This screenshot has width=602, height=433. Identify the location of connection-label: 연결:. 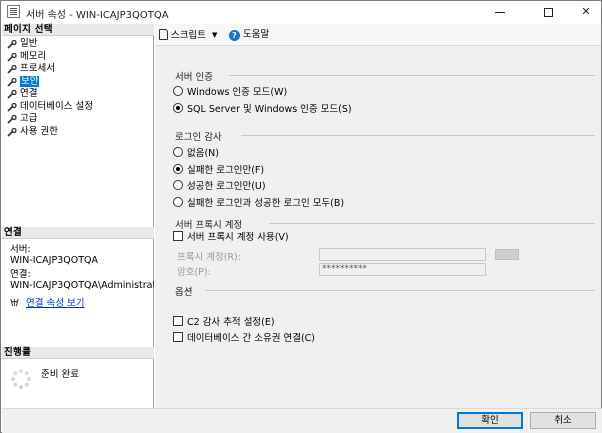
(20, 274).